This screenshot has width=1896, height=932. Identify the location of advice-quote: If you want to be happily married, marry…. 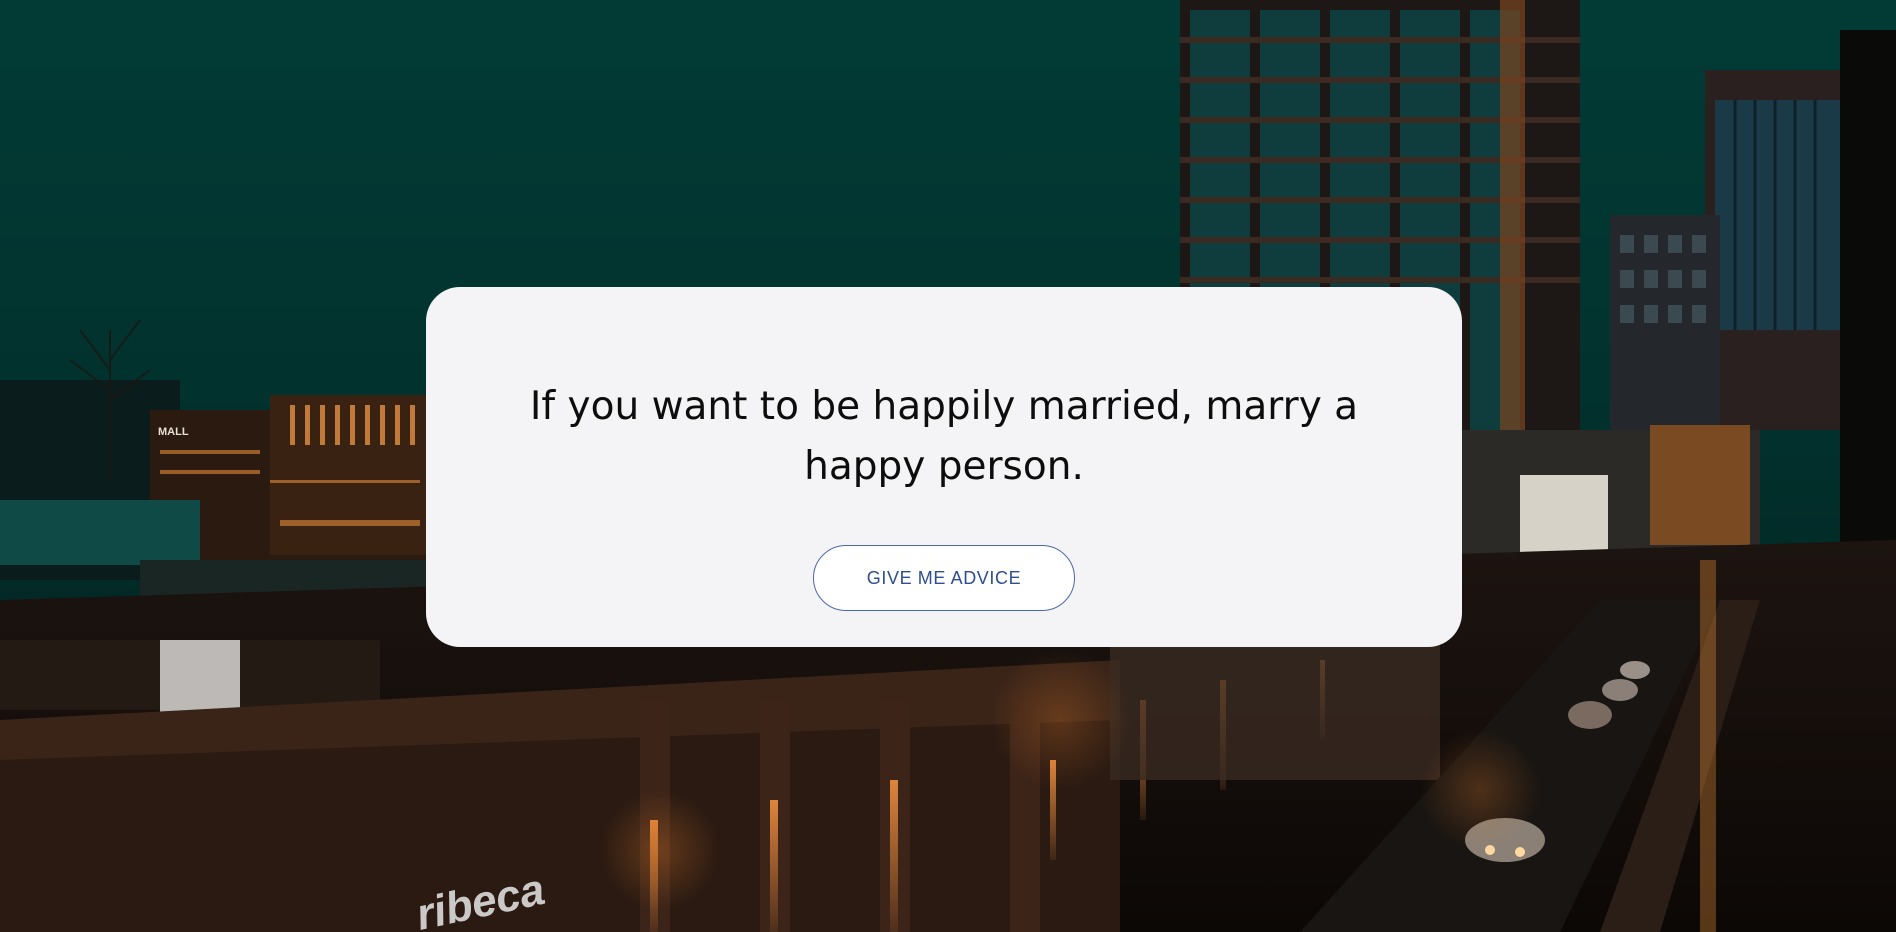
(944, 436).